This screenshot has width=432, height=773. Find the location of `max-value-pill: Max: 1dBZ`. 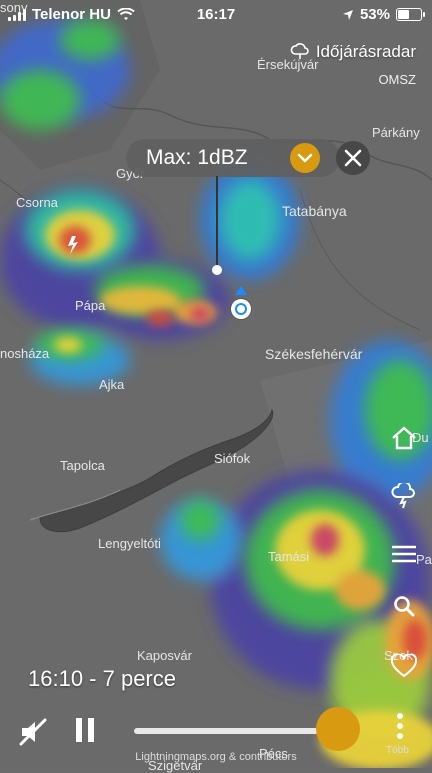

max-value-pill: Max: 1dBZ is located at coordinates (233, 158).